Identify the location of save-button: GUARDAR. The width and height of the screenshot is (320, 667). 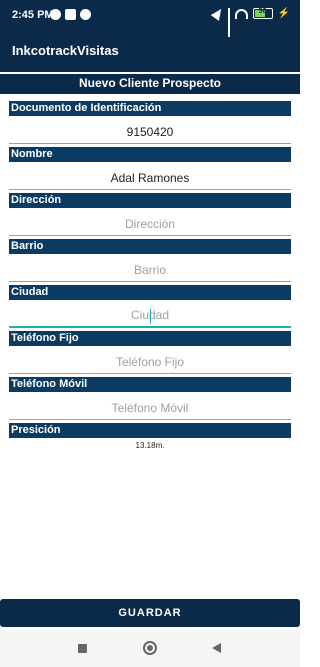
(150, 613).